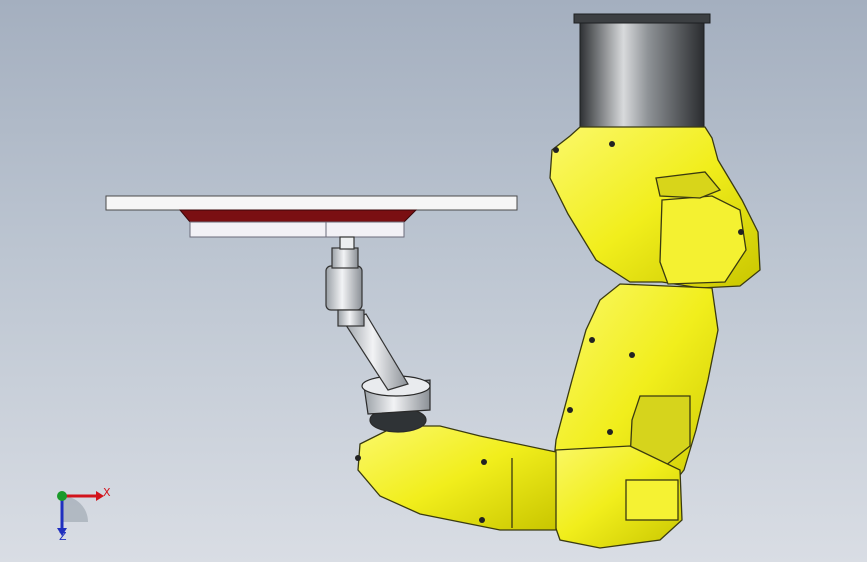  What do you see at coordinates (80, 513) in the screenshot?
I see `orientation-triad` at bounding box center [80, 513].